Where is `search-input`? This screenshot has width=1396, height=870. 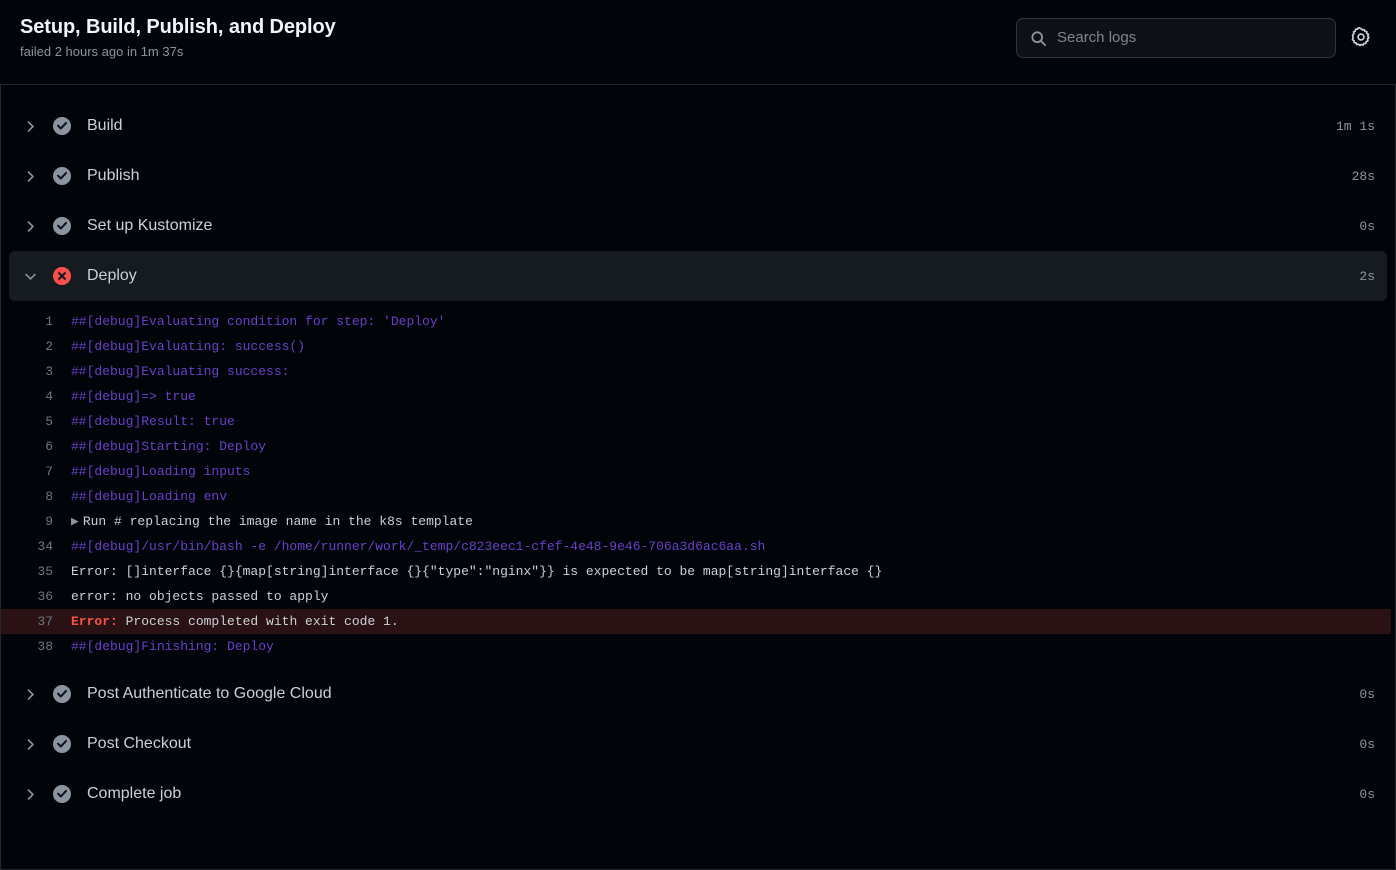
search-input is located at coordinates (1191, 38).